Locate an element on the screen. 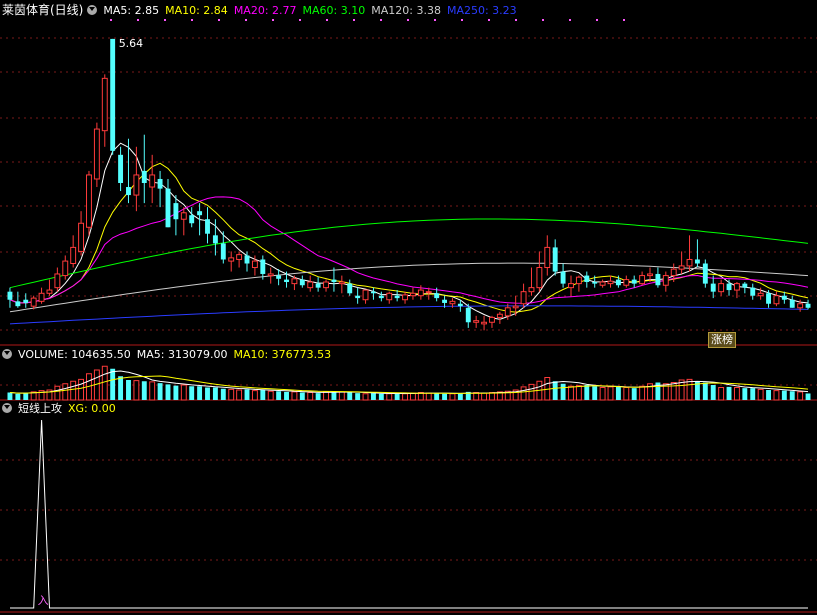 This screenshot has width=817, height=615. ma5-readout: MA5: 2.85 is located at coordinates (131, 10).